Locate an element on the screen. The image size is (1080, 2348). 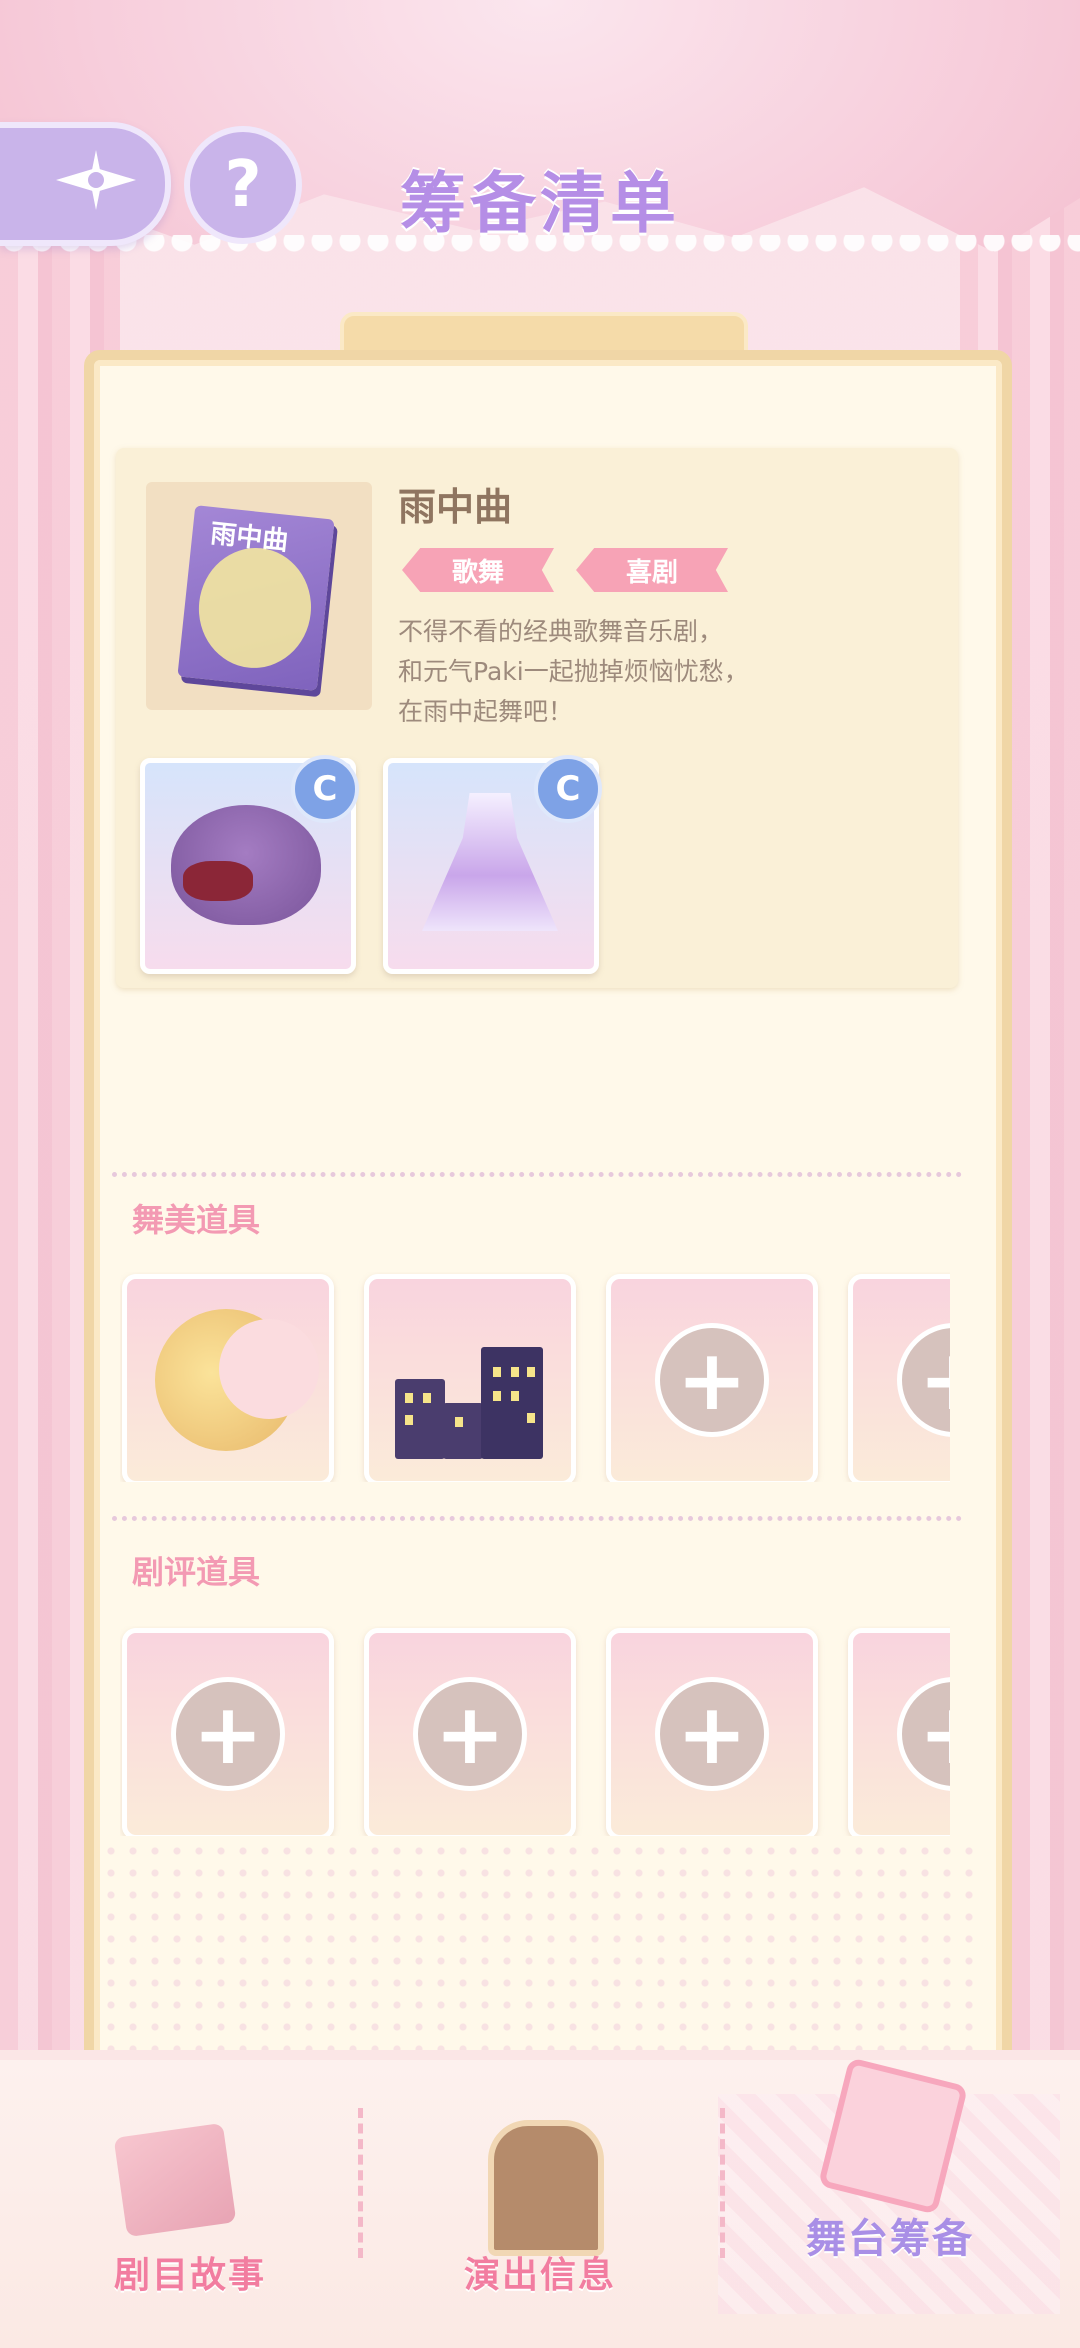
review-props-row: + + + + is located at coordinates (535, 1731).